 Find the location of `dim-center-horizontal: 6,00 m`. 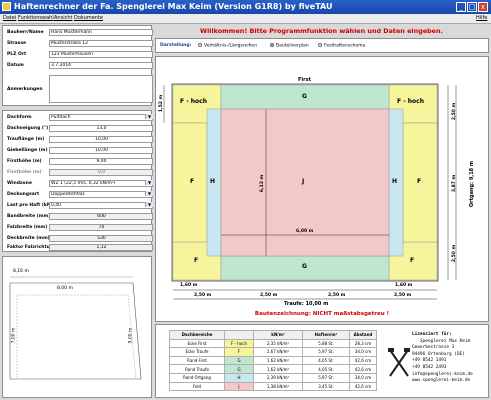

dim-center-horizontal: 6,00 m is located at coordinates (305, 231).